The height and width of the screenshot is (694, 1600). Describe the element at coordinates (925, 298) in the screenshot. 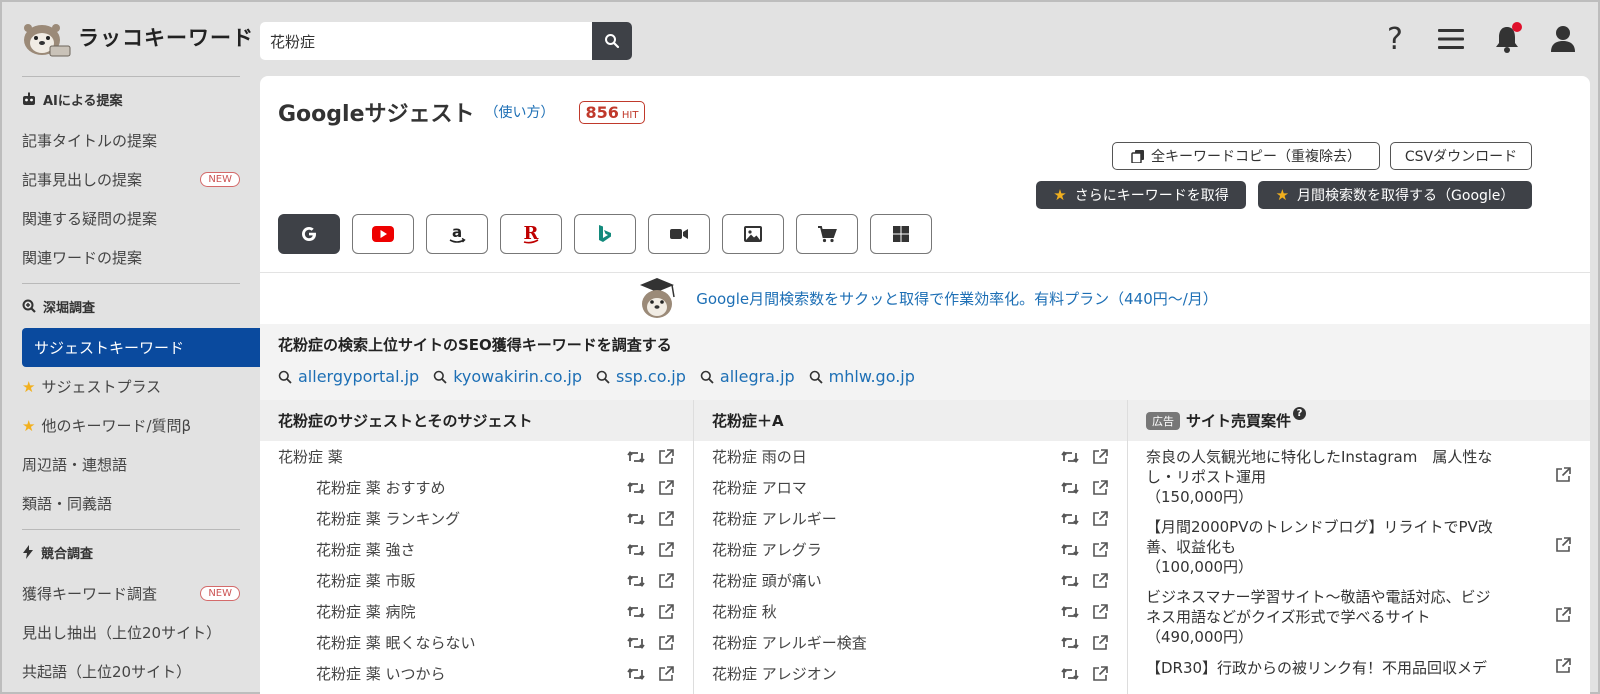

I see `promo-banner: Google月間検索数をサクッと取得で作業効率化。有料プラン（440円〜/月）` at that location.